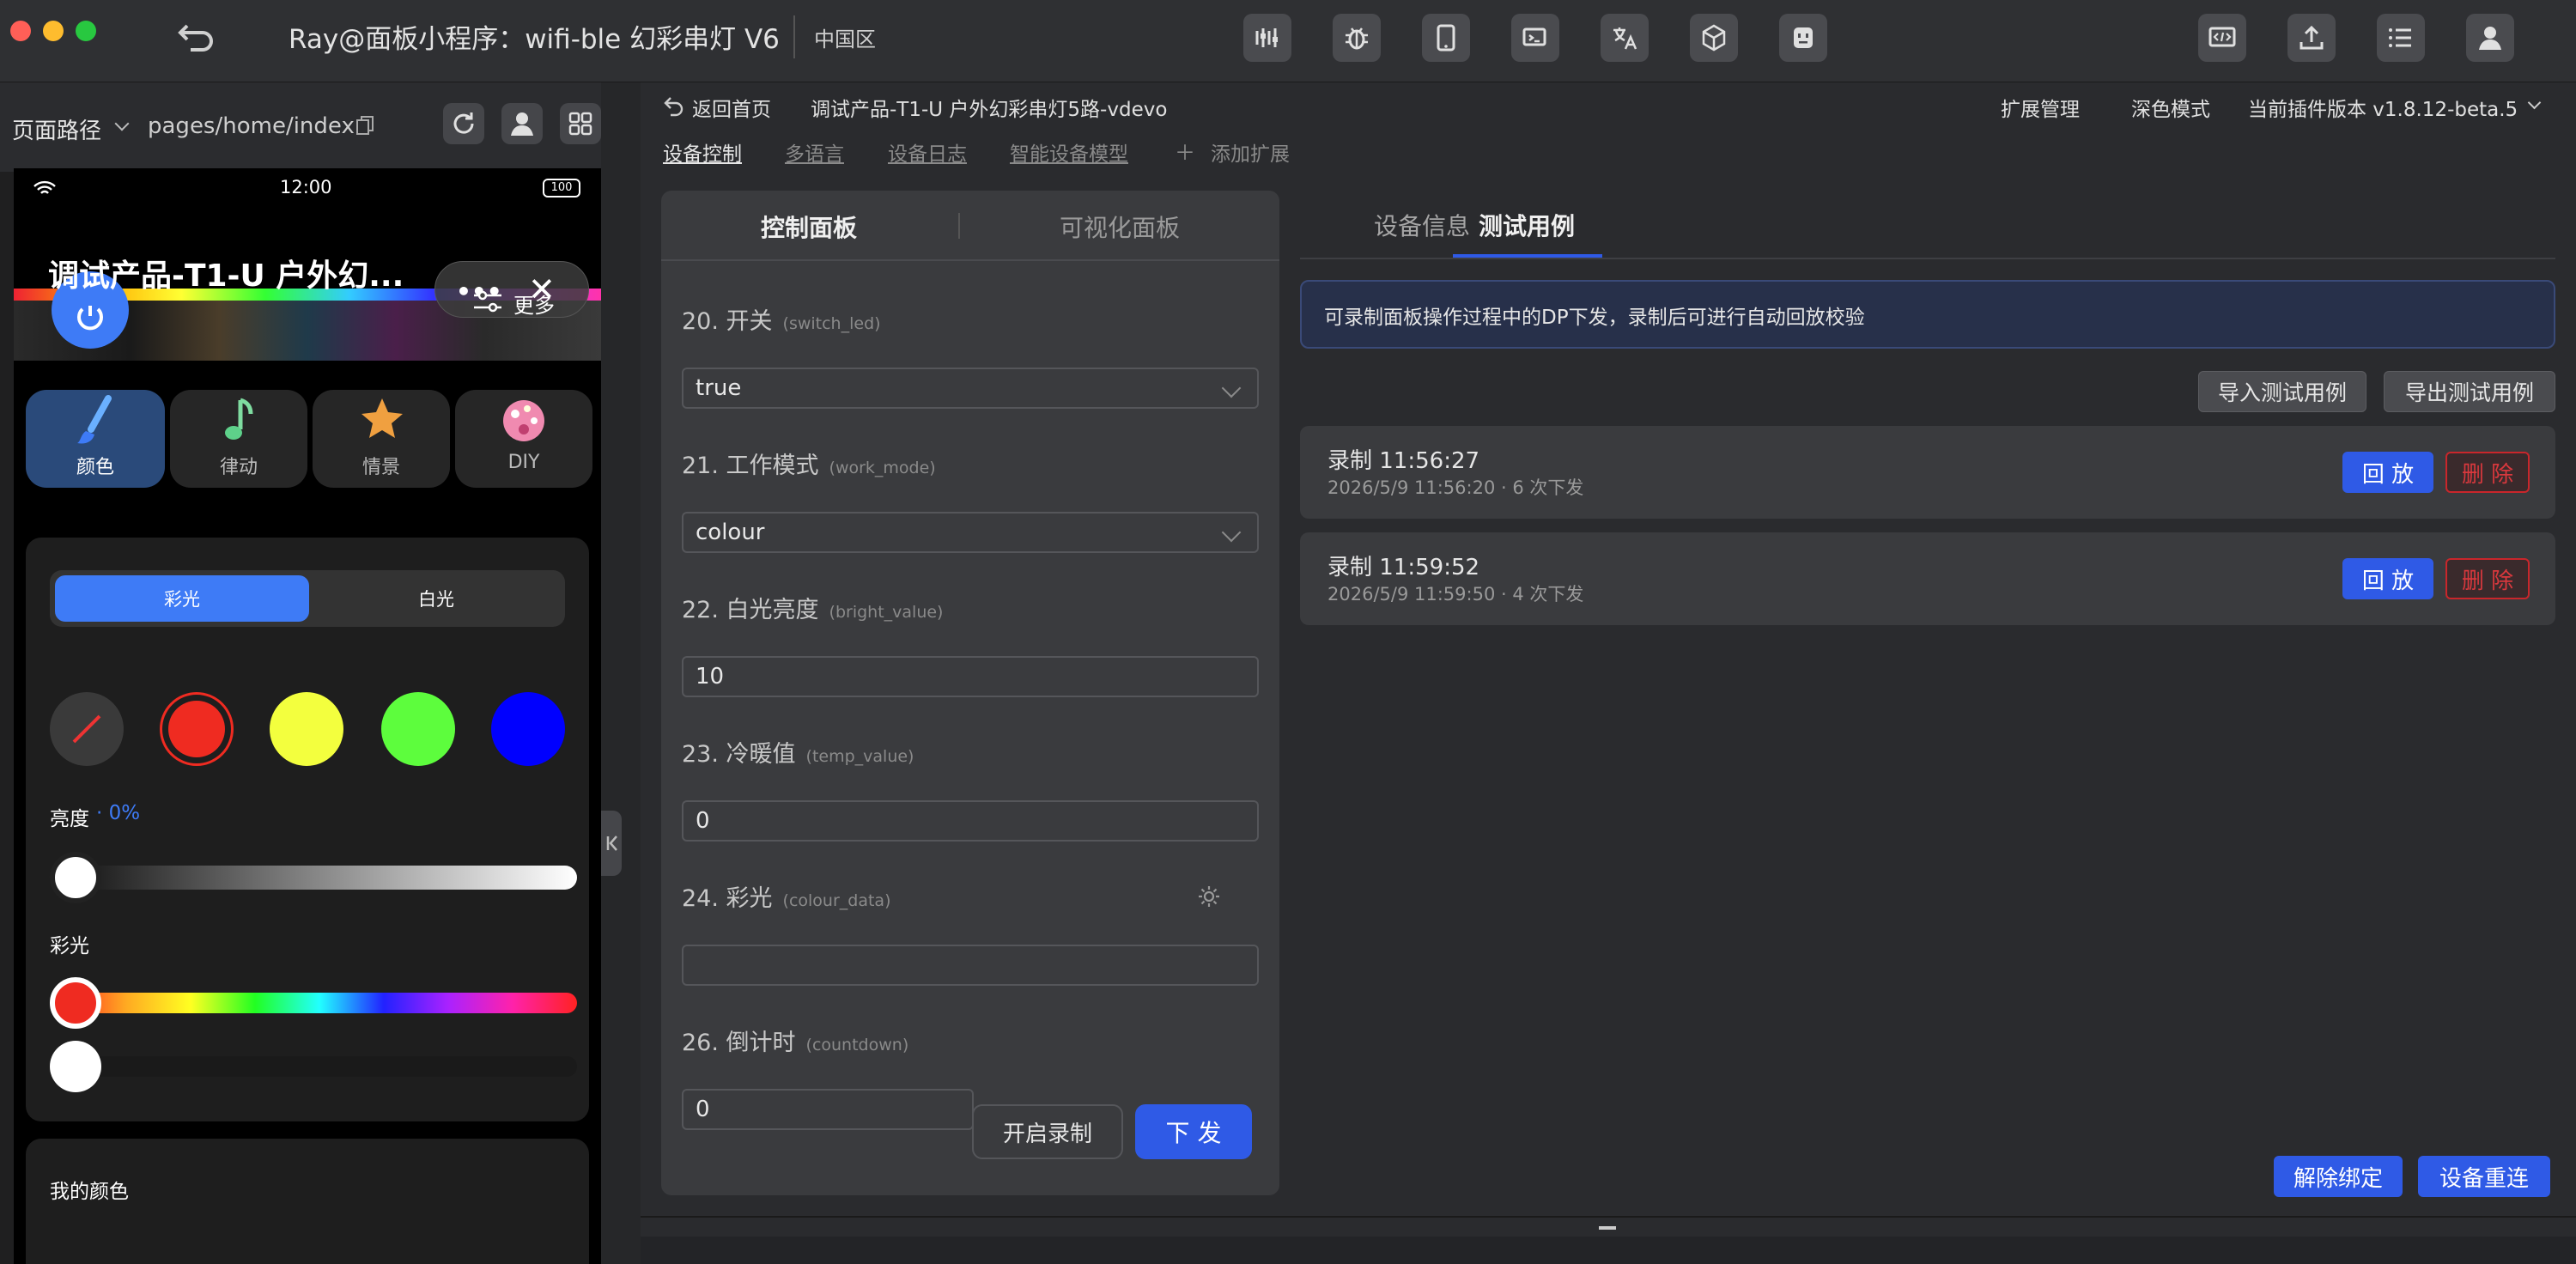 This screenshot has width=2576, height=1264. Describe the element at coordinates (1047, 1132) in the screenshot. I see `start-recording-button: 开启录制` at that location.